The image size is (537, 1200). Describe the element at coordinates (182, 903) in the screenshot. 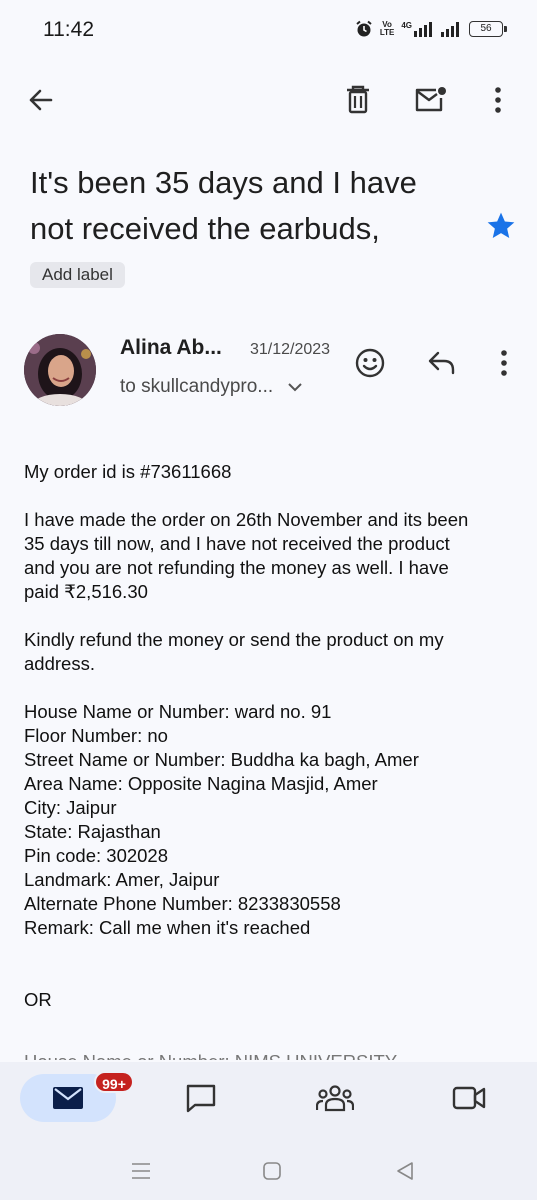

I see `address-line: Alternate Phone Number: 8233830558` at that location.